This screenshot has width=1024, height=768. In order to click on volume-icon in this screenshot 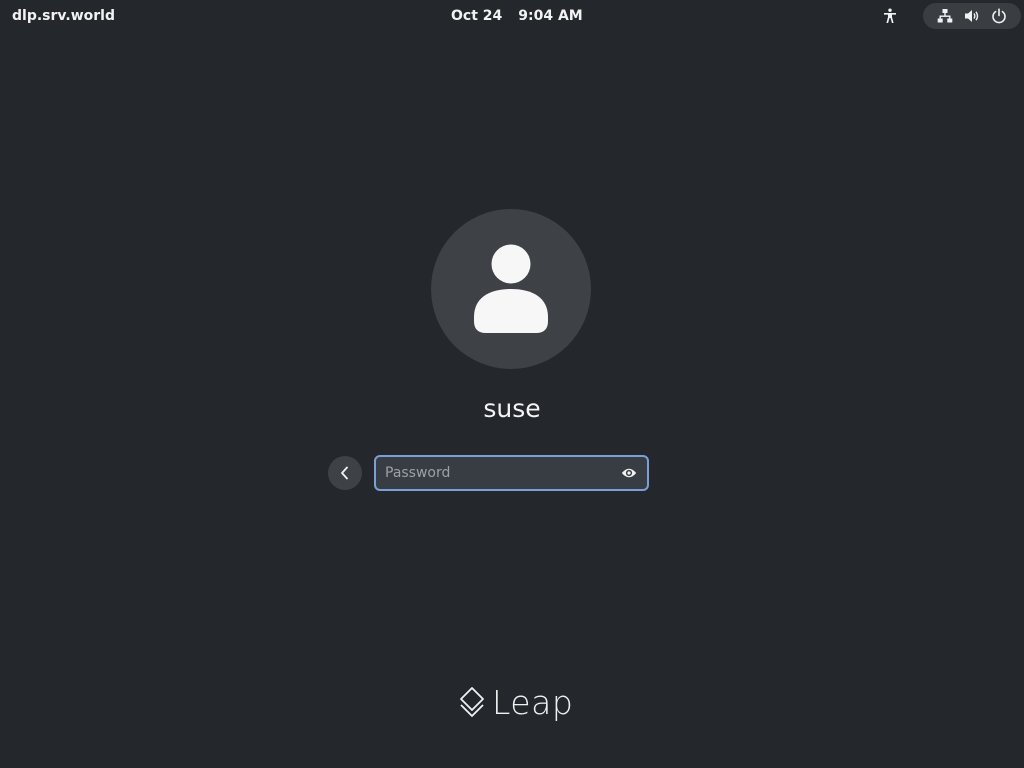, I will do `click(972, 16)`.